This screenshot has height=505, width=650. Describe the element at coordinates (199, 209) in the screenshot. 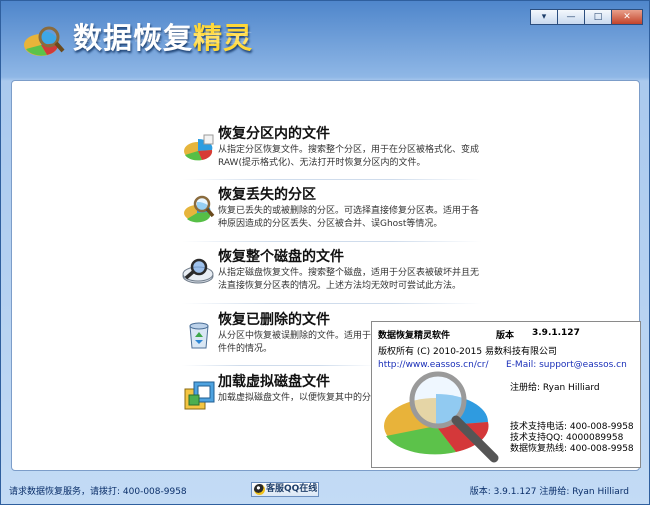

I see `magnifier-pie-icon` at that location.